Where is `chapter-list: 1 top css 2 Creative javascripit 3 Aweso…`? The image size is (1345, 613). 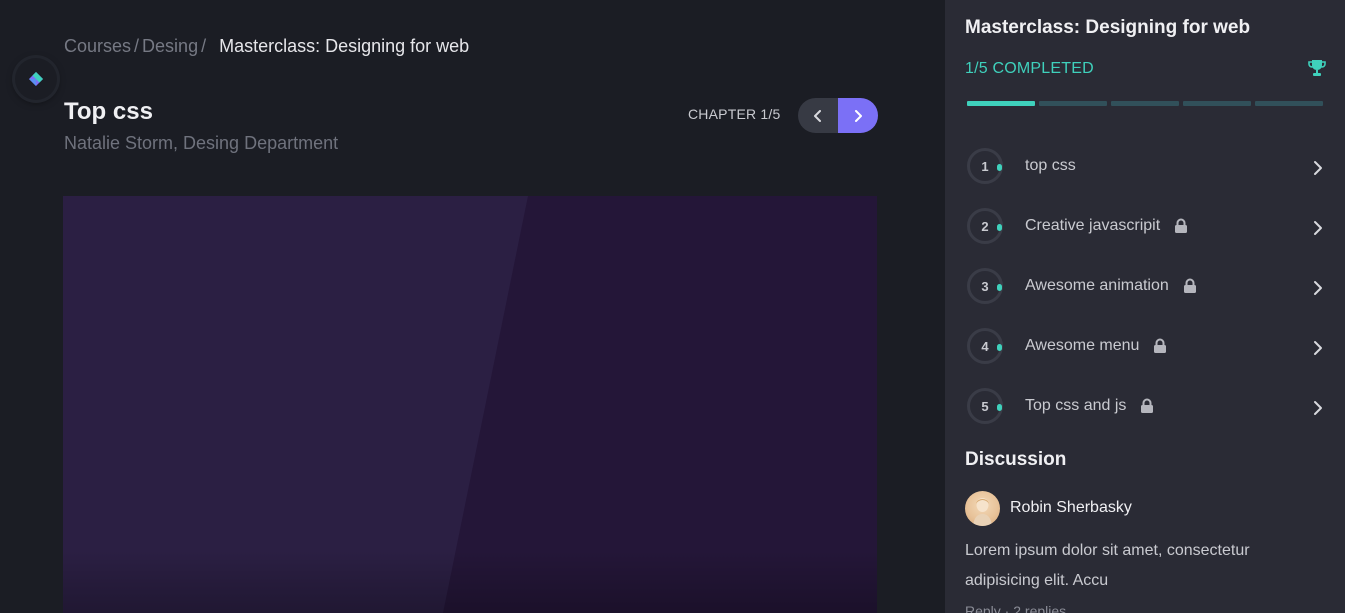 chapter-list: 1 top css 2 Creative javascripit 3 Aweso… is located at coordinates (1147, 298).